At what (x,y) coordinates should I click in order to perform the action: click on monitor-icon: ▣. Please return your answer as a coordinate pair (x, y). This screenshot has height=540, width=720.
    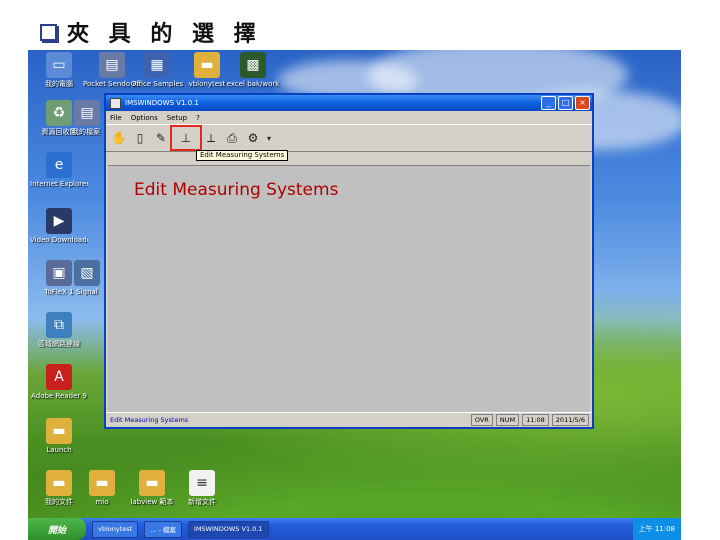
    Looking at the image, I should click on (59, 273).